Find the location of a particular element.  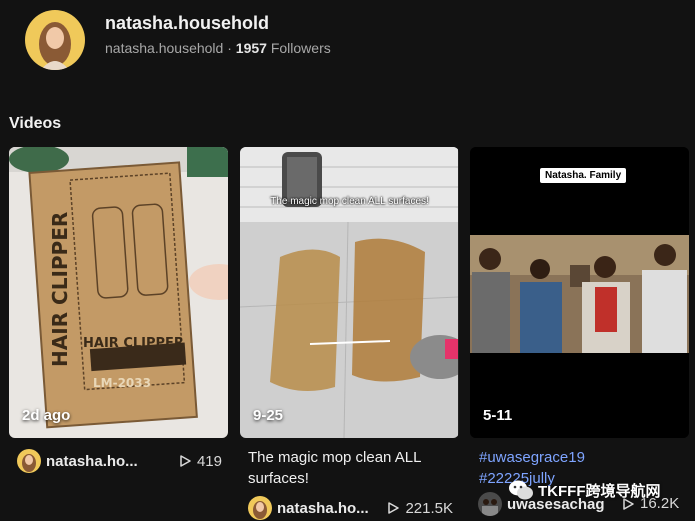

view-count: 221.5K is located at coordinates (423, 508).